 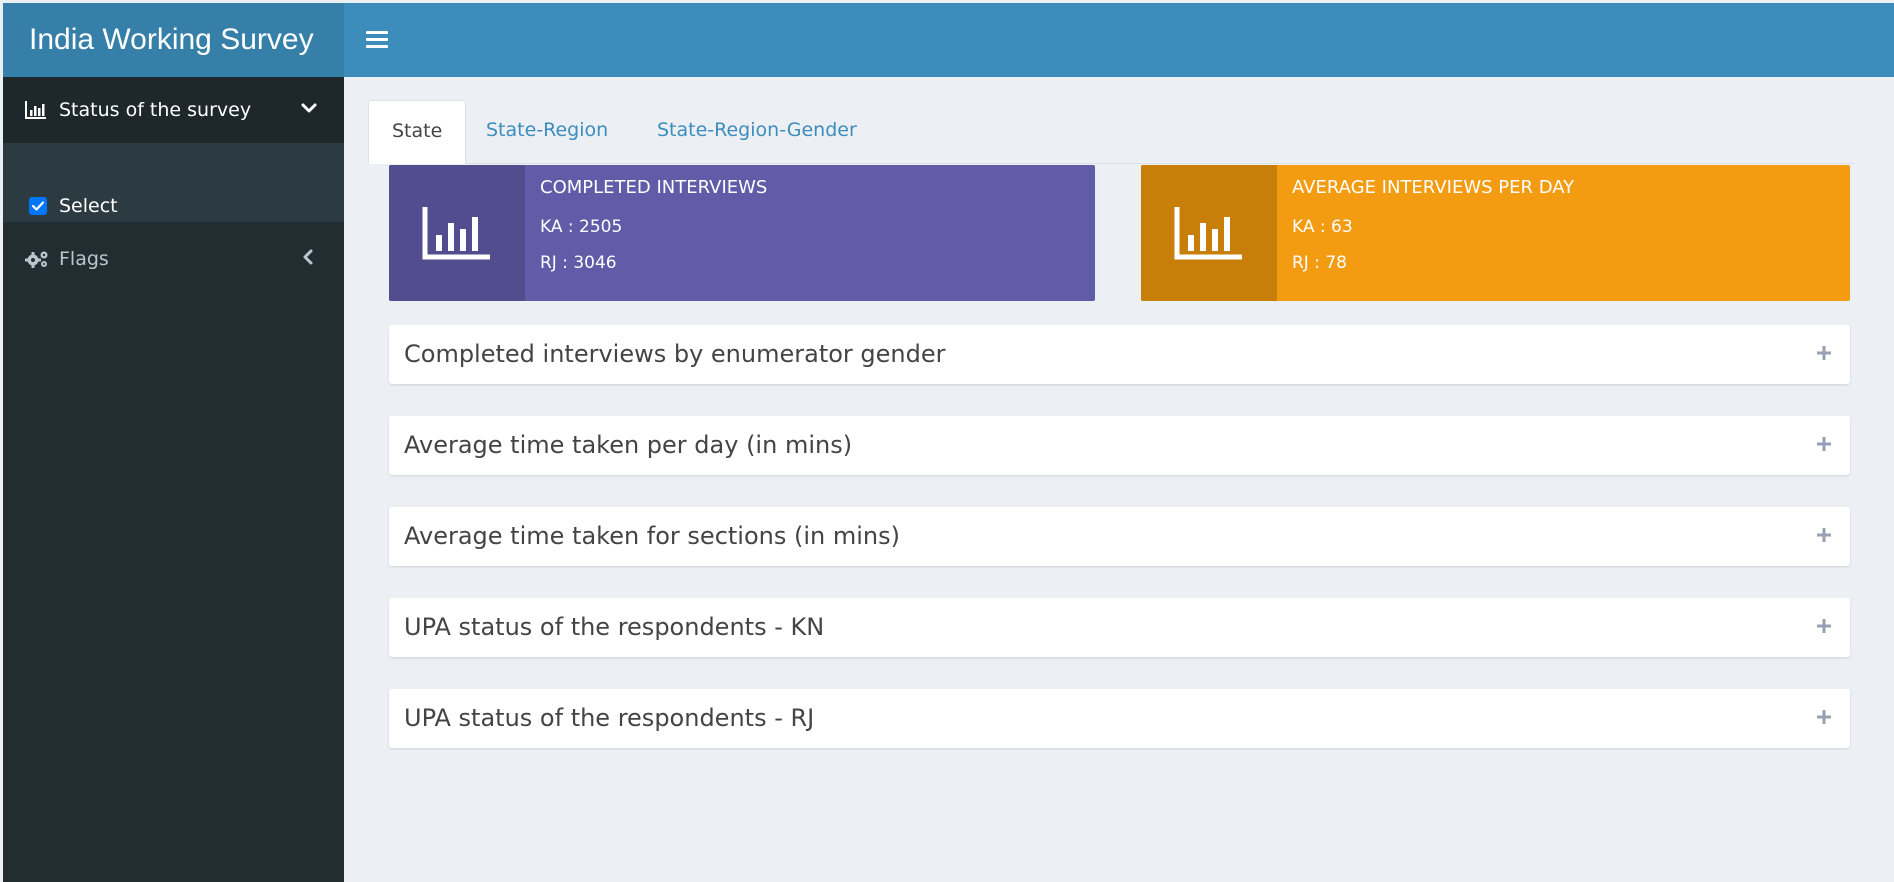 What do you see at coordinates (1111, 132) in the screenshot?
I see `tab-bar: State State-Region State-Region-Gender` at bounding box center [1111, 132].